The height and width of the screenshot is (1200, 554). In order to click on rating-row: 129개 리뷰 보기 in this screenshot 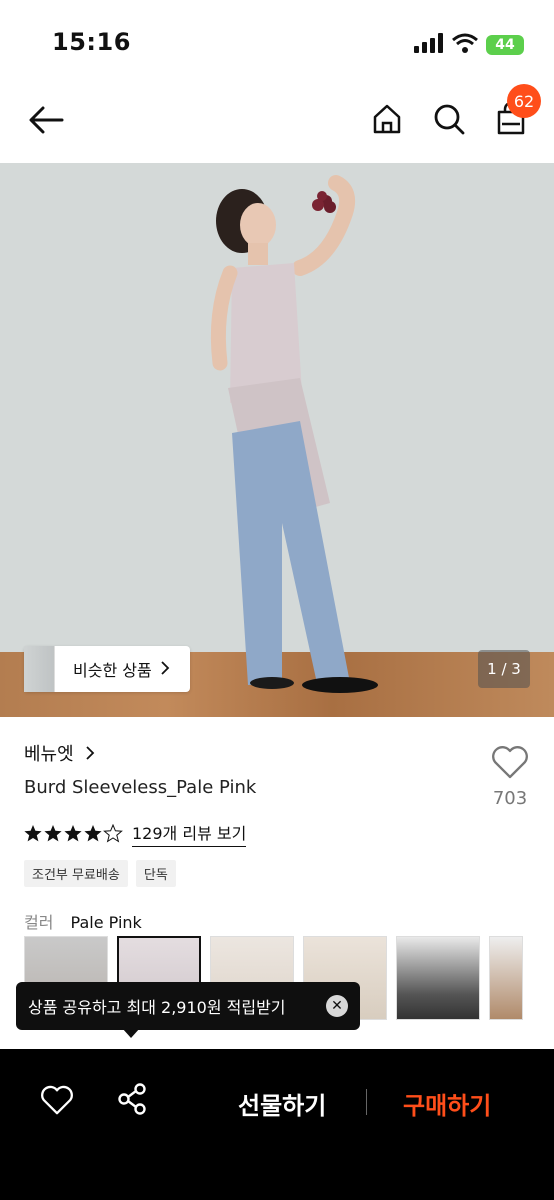, I will do `click(135, 833)`.